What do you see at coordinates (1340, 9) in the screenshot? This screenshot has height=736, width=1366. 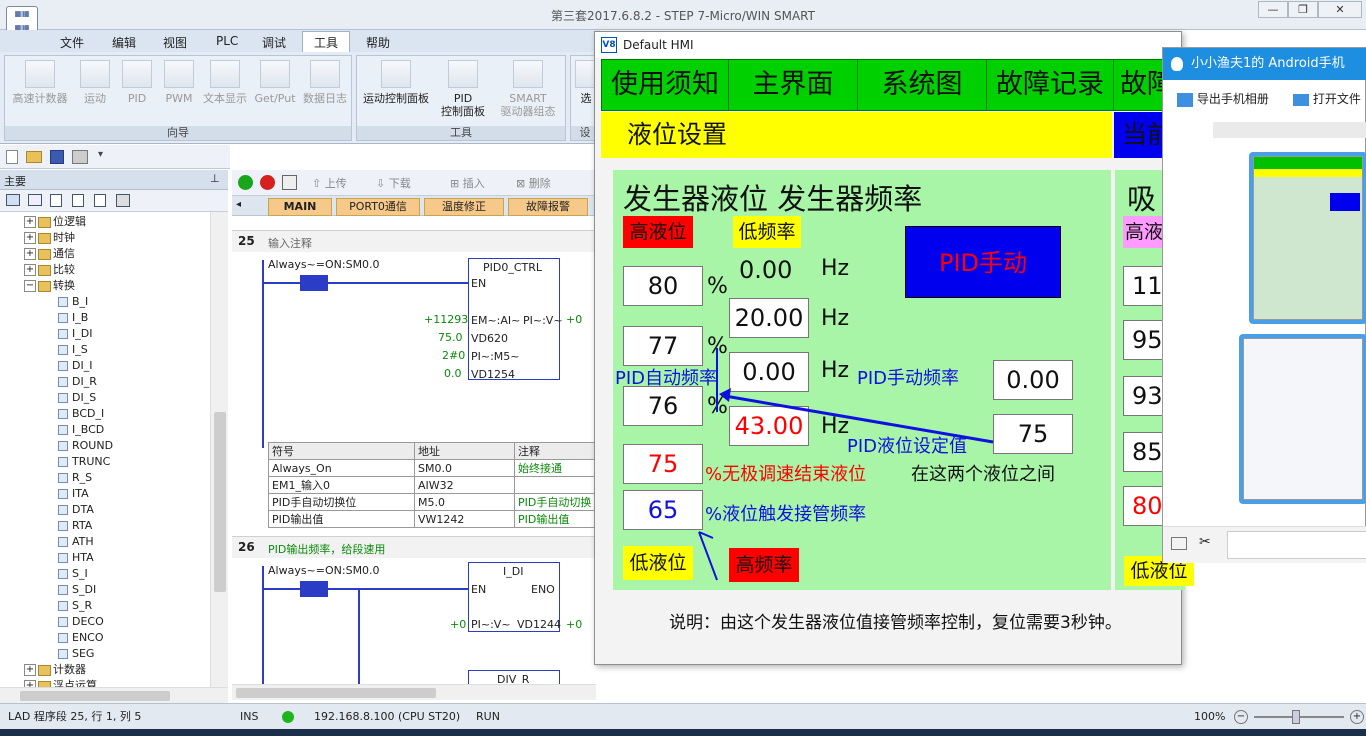 I see `close-button: ✕` at bounding box center [1340, 9].